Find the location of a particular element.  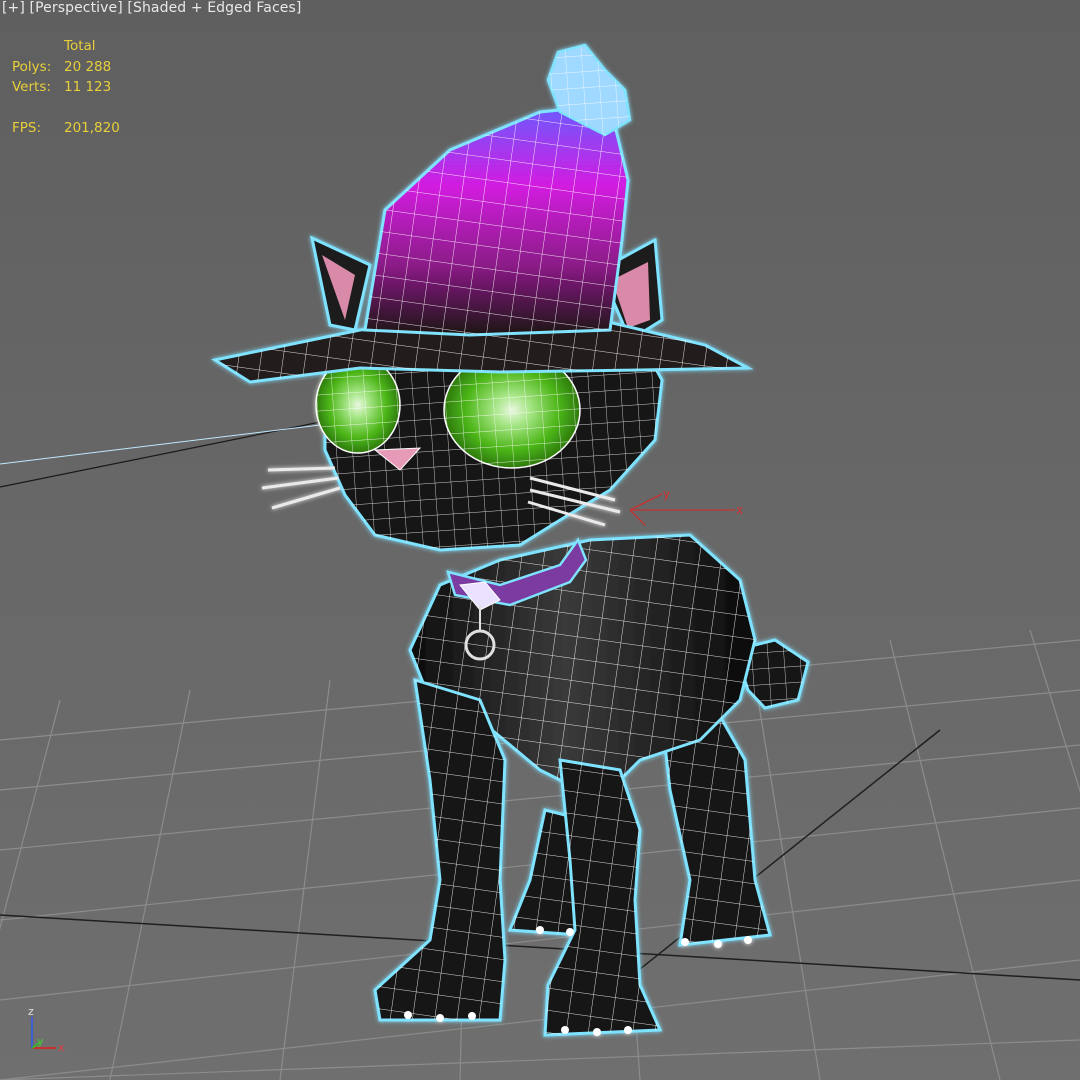

verts-value: 11 123 is located at coordinates (88, 87).